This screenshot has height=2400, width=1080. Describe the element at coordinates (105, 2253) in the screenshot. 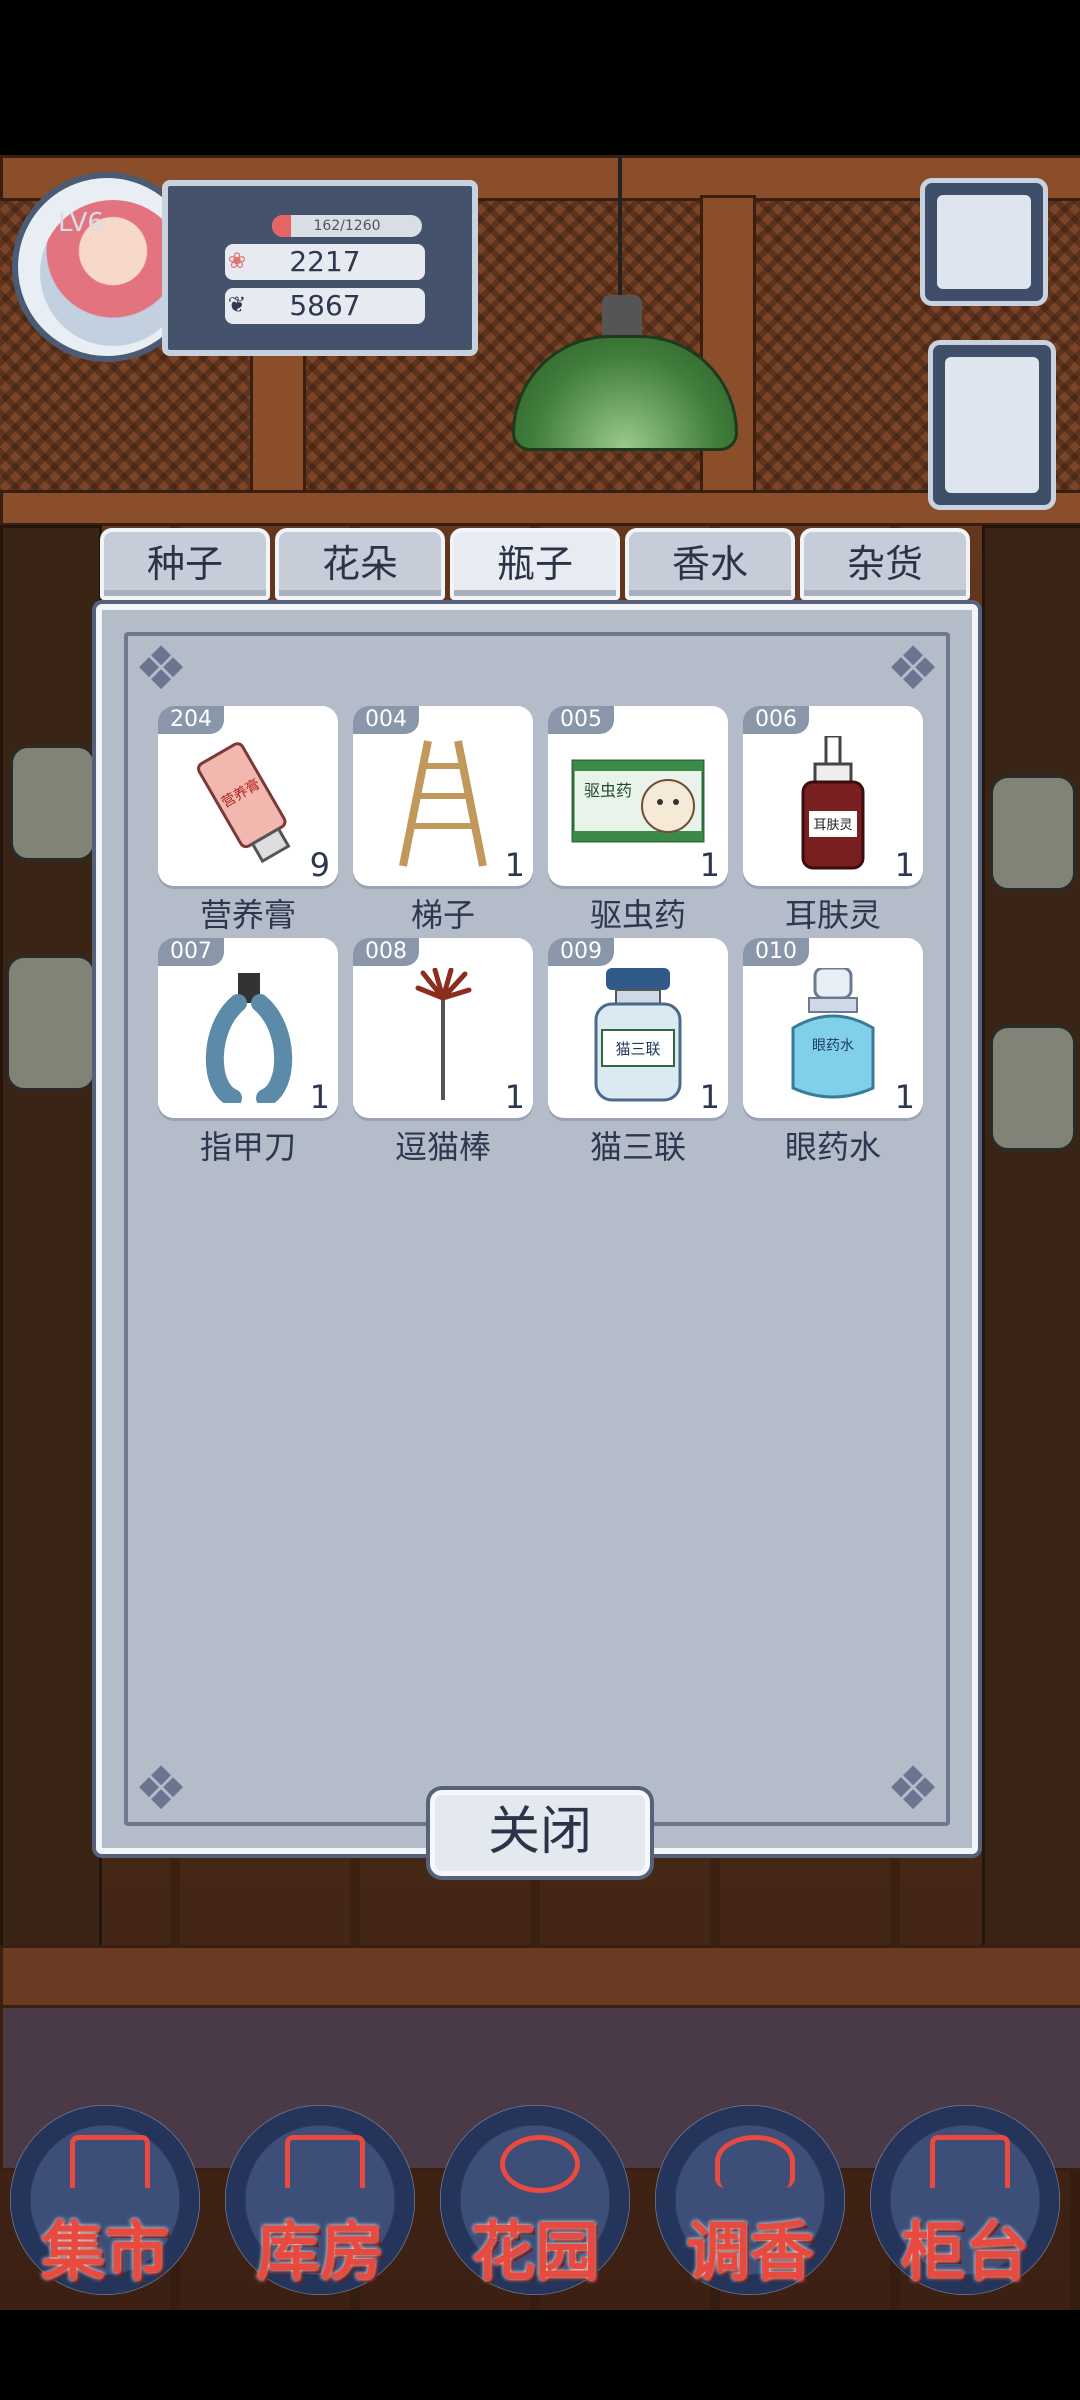

I see `nav-label: 集市` at that location.